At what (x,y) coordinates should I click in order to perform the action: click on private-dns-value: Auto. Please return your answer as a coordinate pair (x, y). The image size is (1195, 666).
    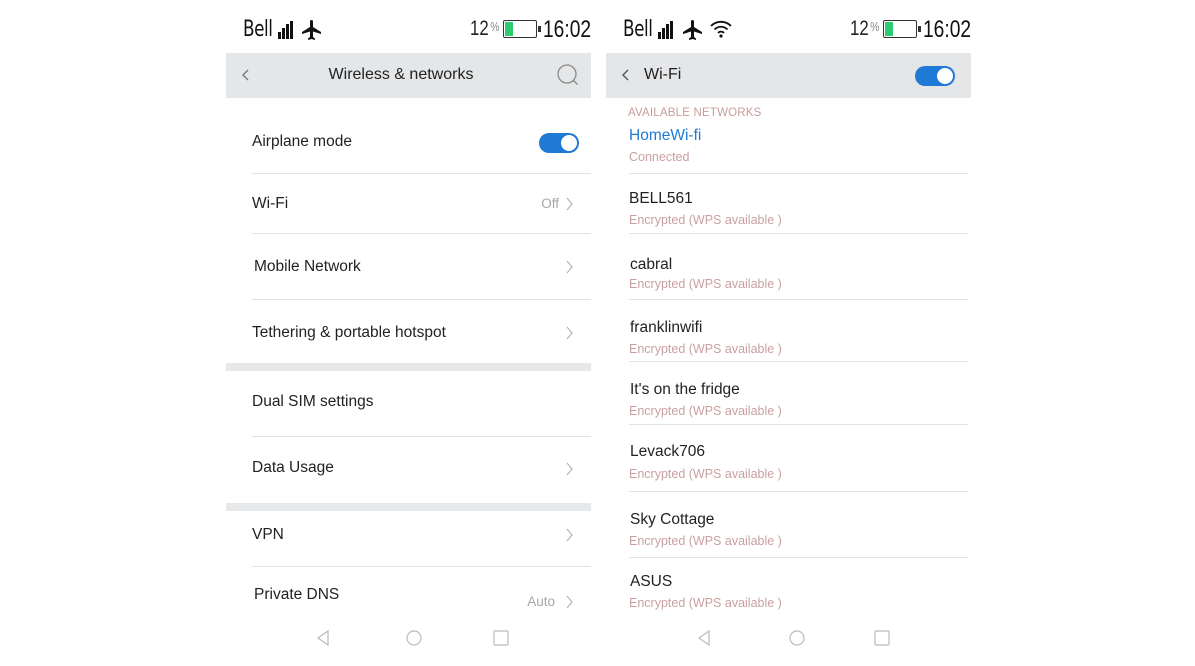
    Looking at the image, I should click on (541, 601).